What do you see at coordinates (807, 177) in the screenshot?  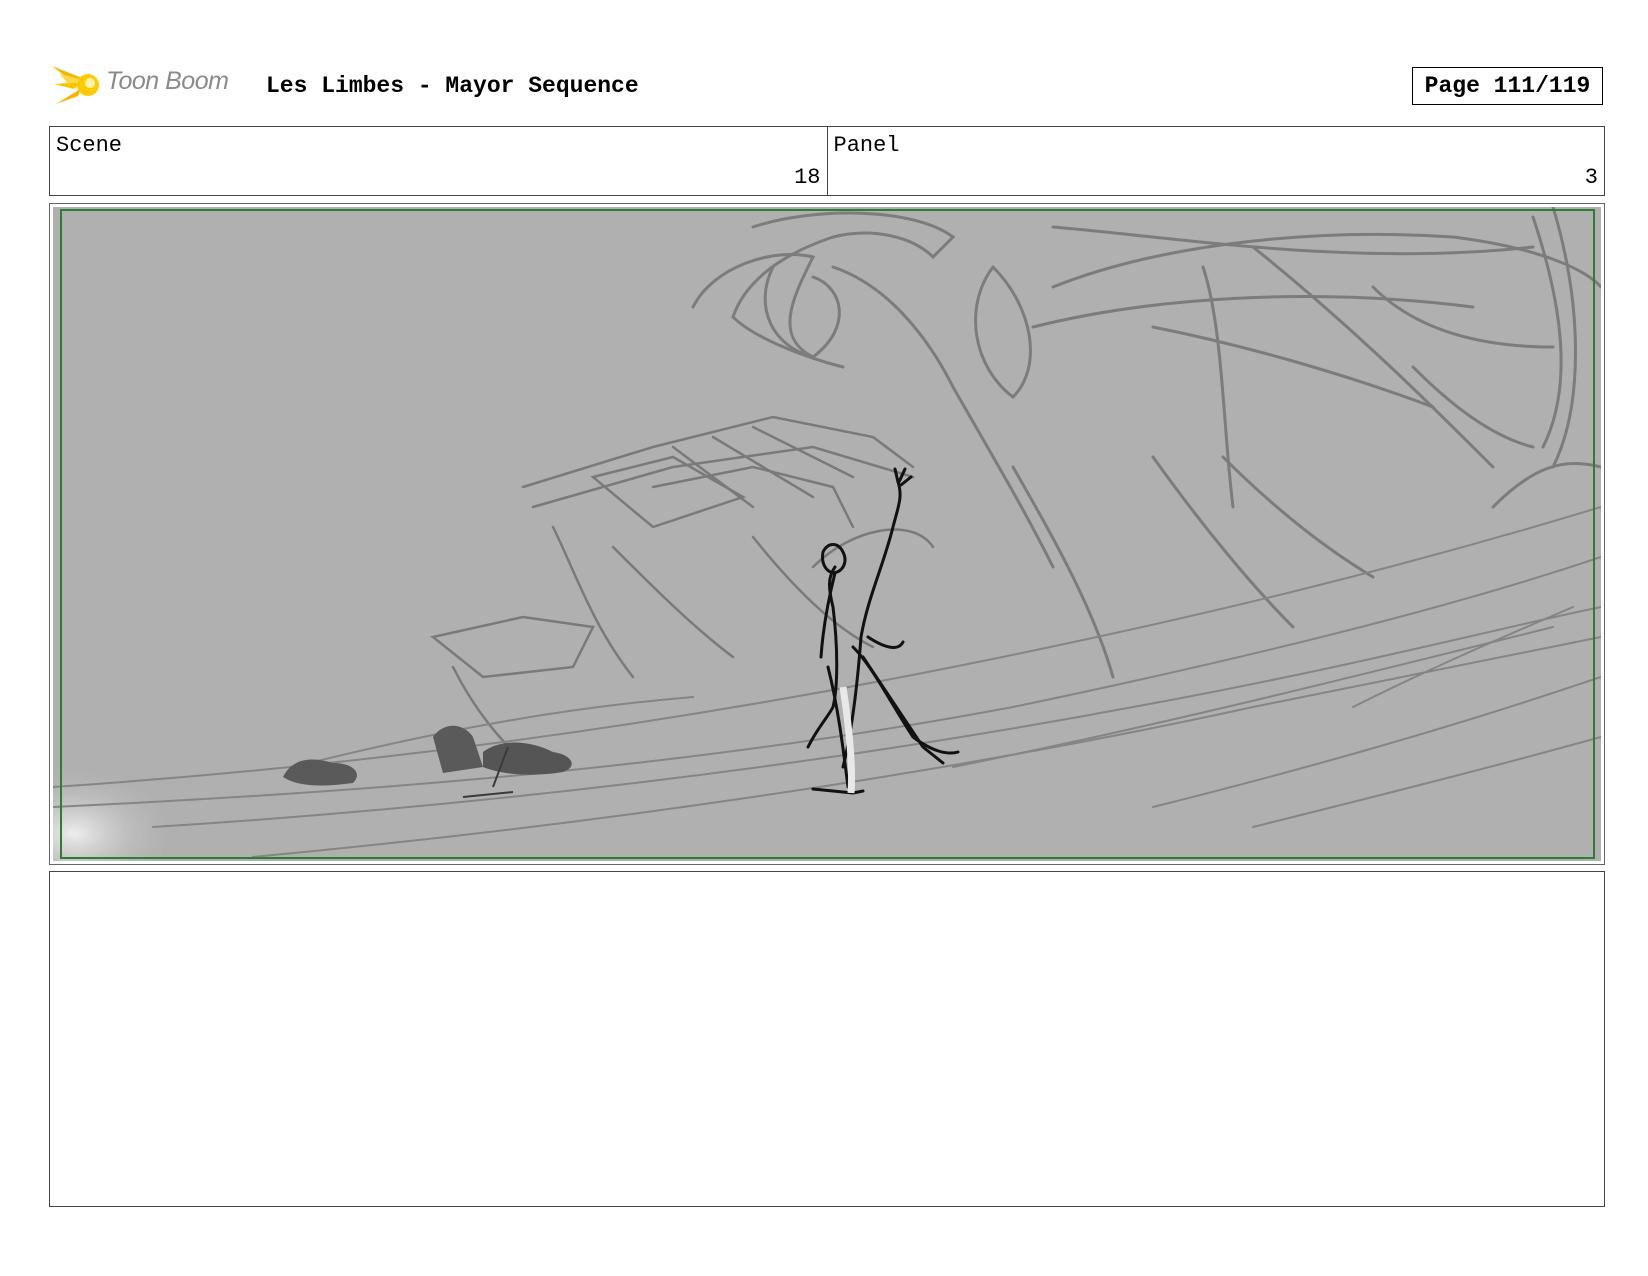 I see `scene-number: 18` at bounding box center [807, 177].